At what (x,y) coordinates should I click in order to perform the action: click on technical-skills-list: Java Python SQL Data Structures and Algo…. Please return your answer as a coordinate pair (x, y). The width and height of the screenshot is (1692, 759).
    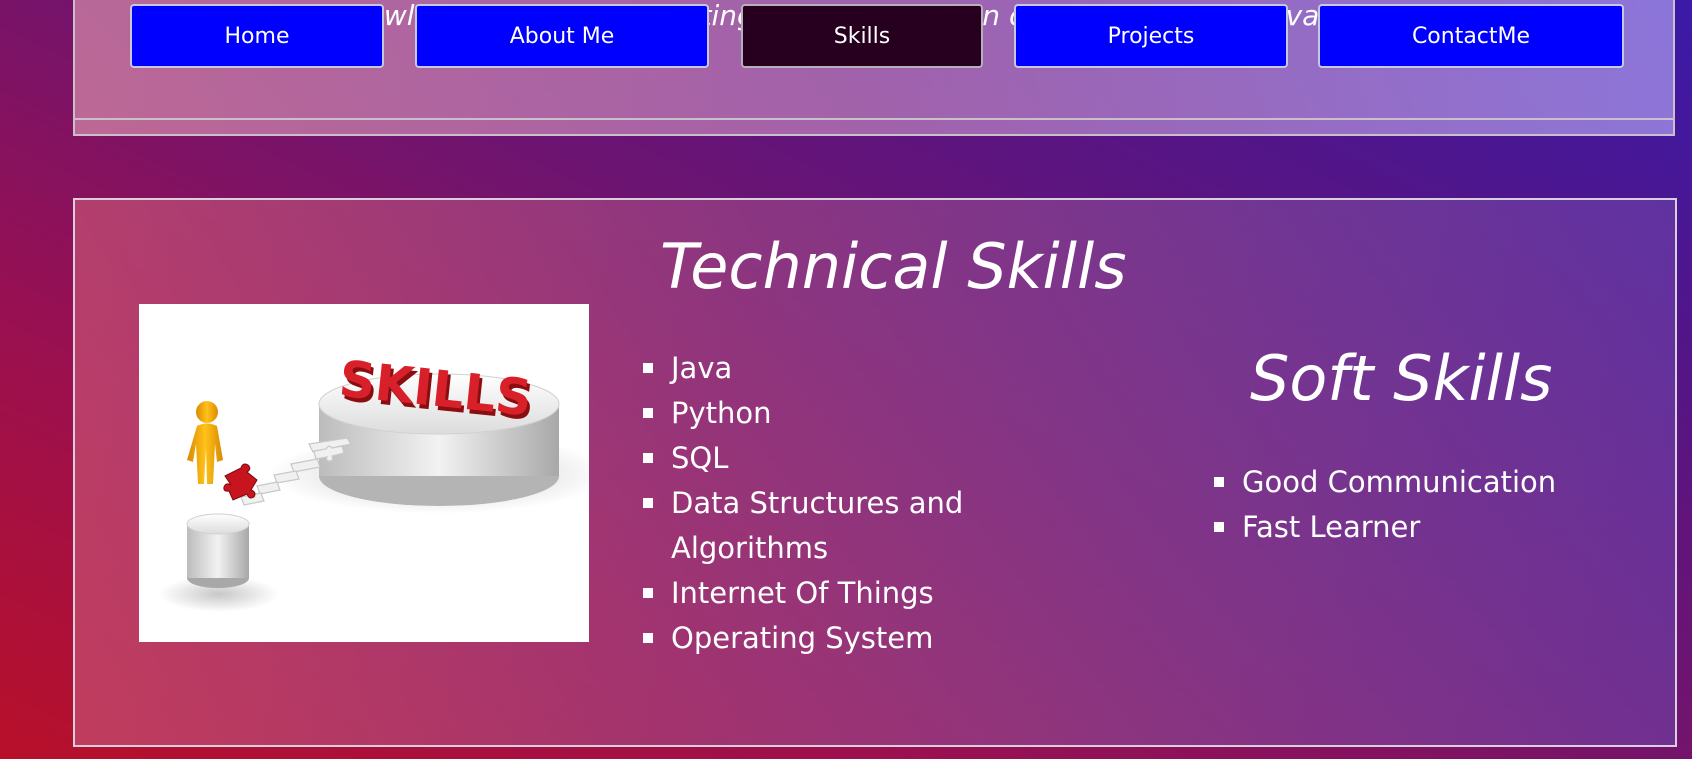
    Looking at the image, I should click on (813, 503).